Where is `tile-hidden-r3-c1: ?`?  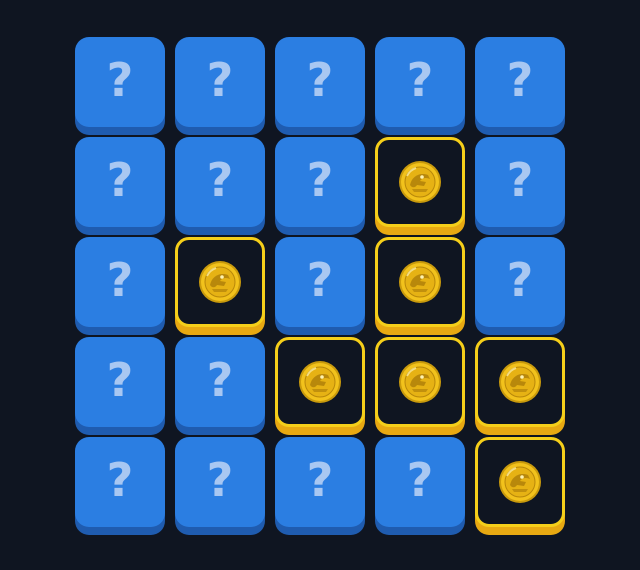
tile-hidden-r3-c1: ? is located at coordinates (120, 282).